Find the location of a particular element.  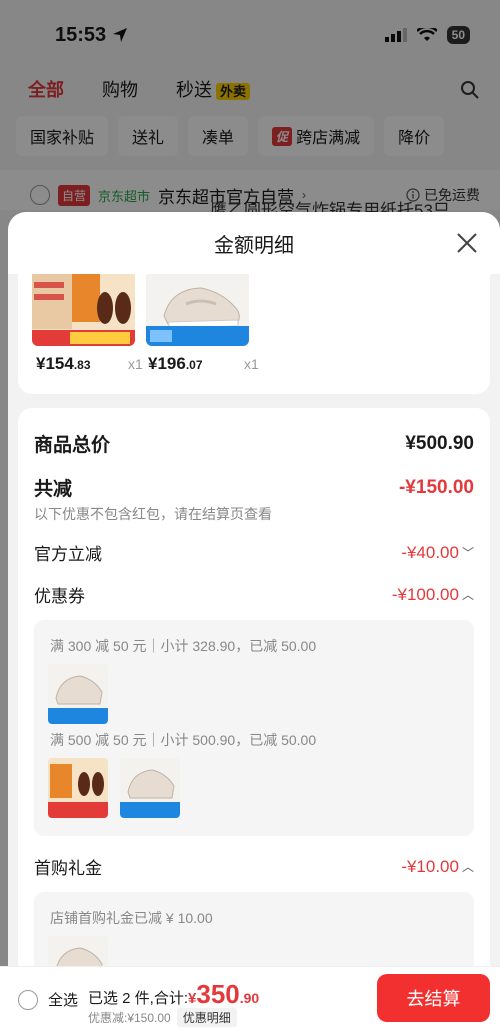

first-purchase-gift-value: -¥10.00 is located at coordinates (430, 866).